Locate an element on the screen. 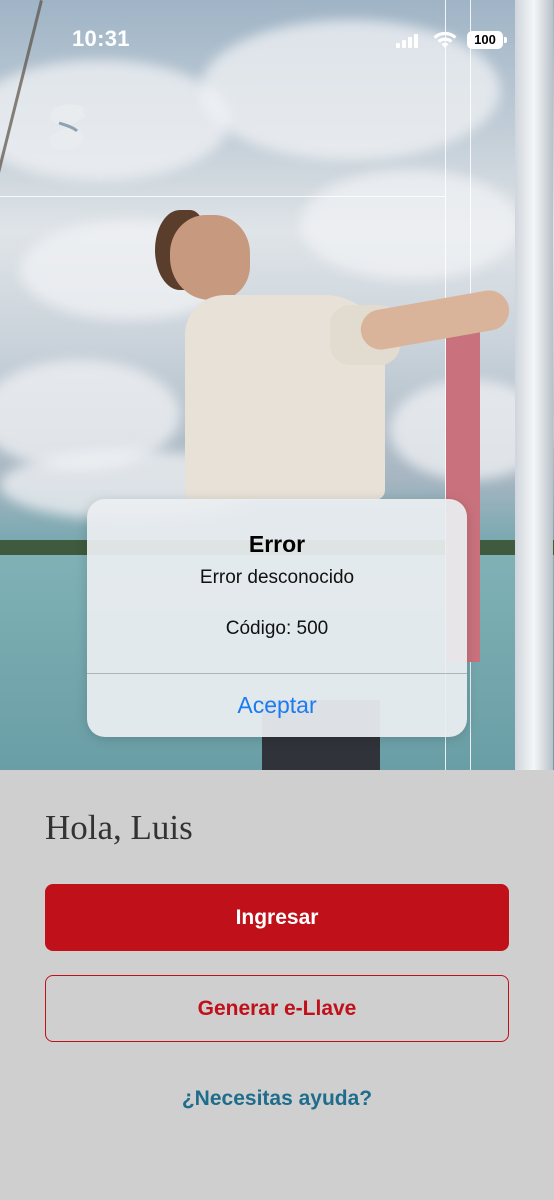 The image size is (554, 1200). greeting-title: Hola, Luis is located at coordinates (119, 827).